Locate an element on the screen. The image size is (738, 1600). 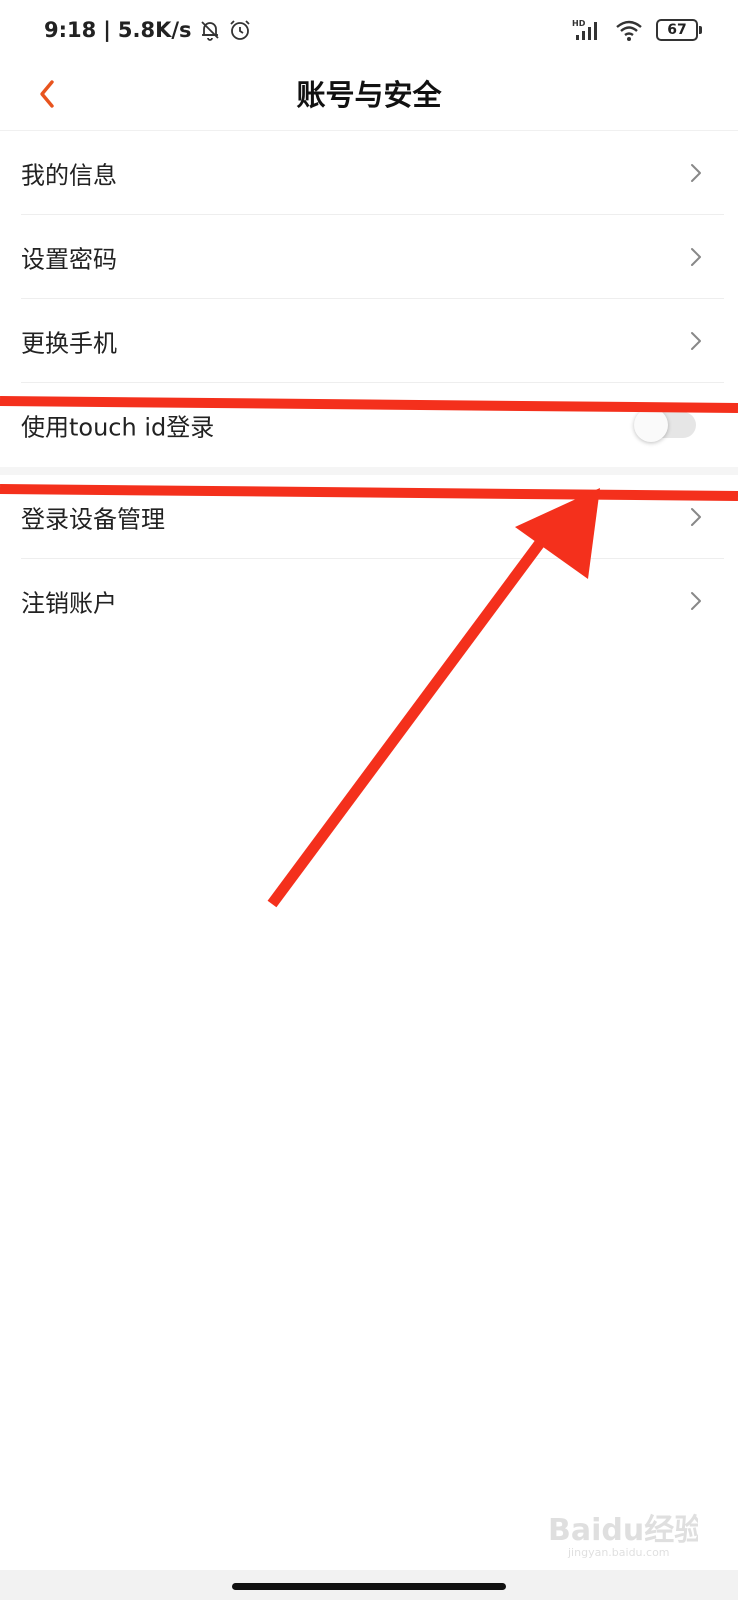
section-gap is located at coordinates (369, 471).